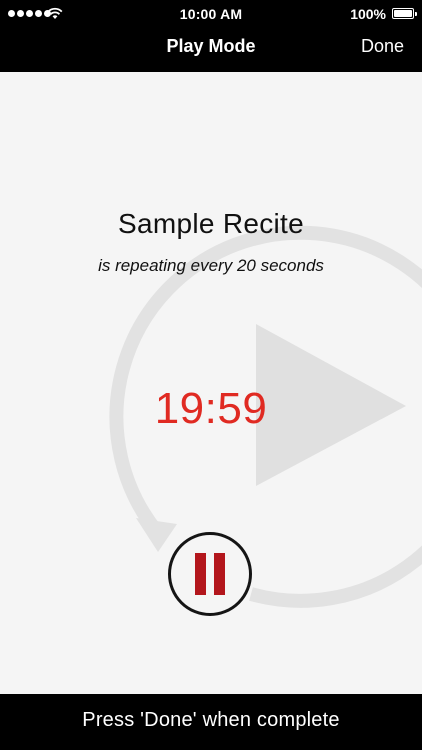 The height and width of the screenshot is (750, 422). What do you see at coordinates (210, 574) in the screenshot?
I see `pause-button` at bounding box center [210, 574].